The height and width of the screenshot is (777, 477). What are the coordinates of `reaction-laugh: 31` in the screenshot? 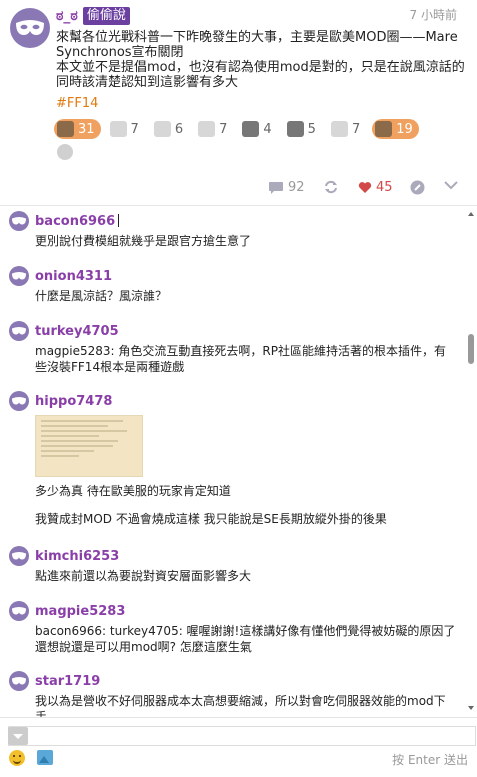 It's located at (77, 129).